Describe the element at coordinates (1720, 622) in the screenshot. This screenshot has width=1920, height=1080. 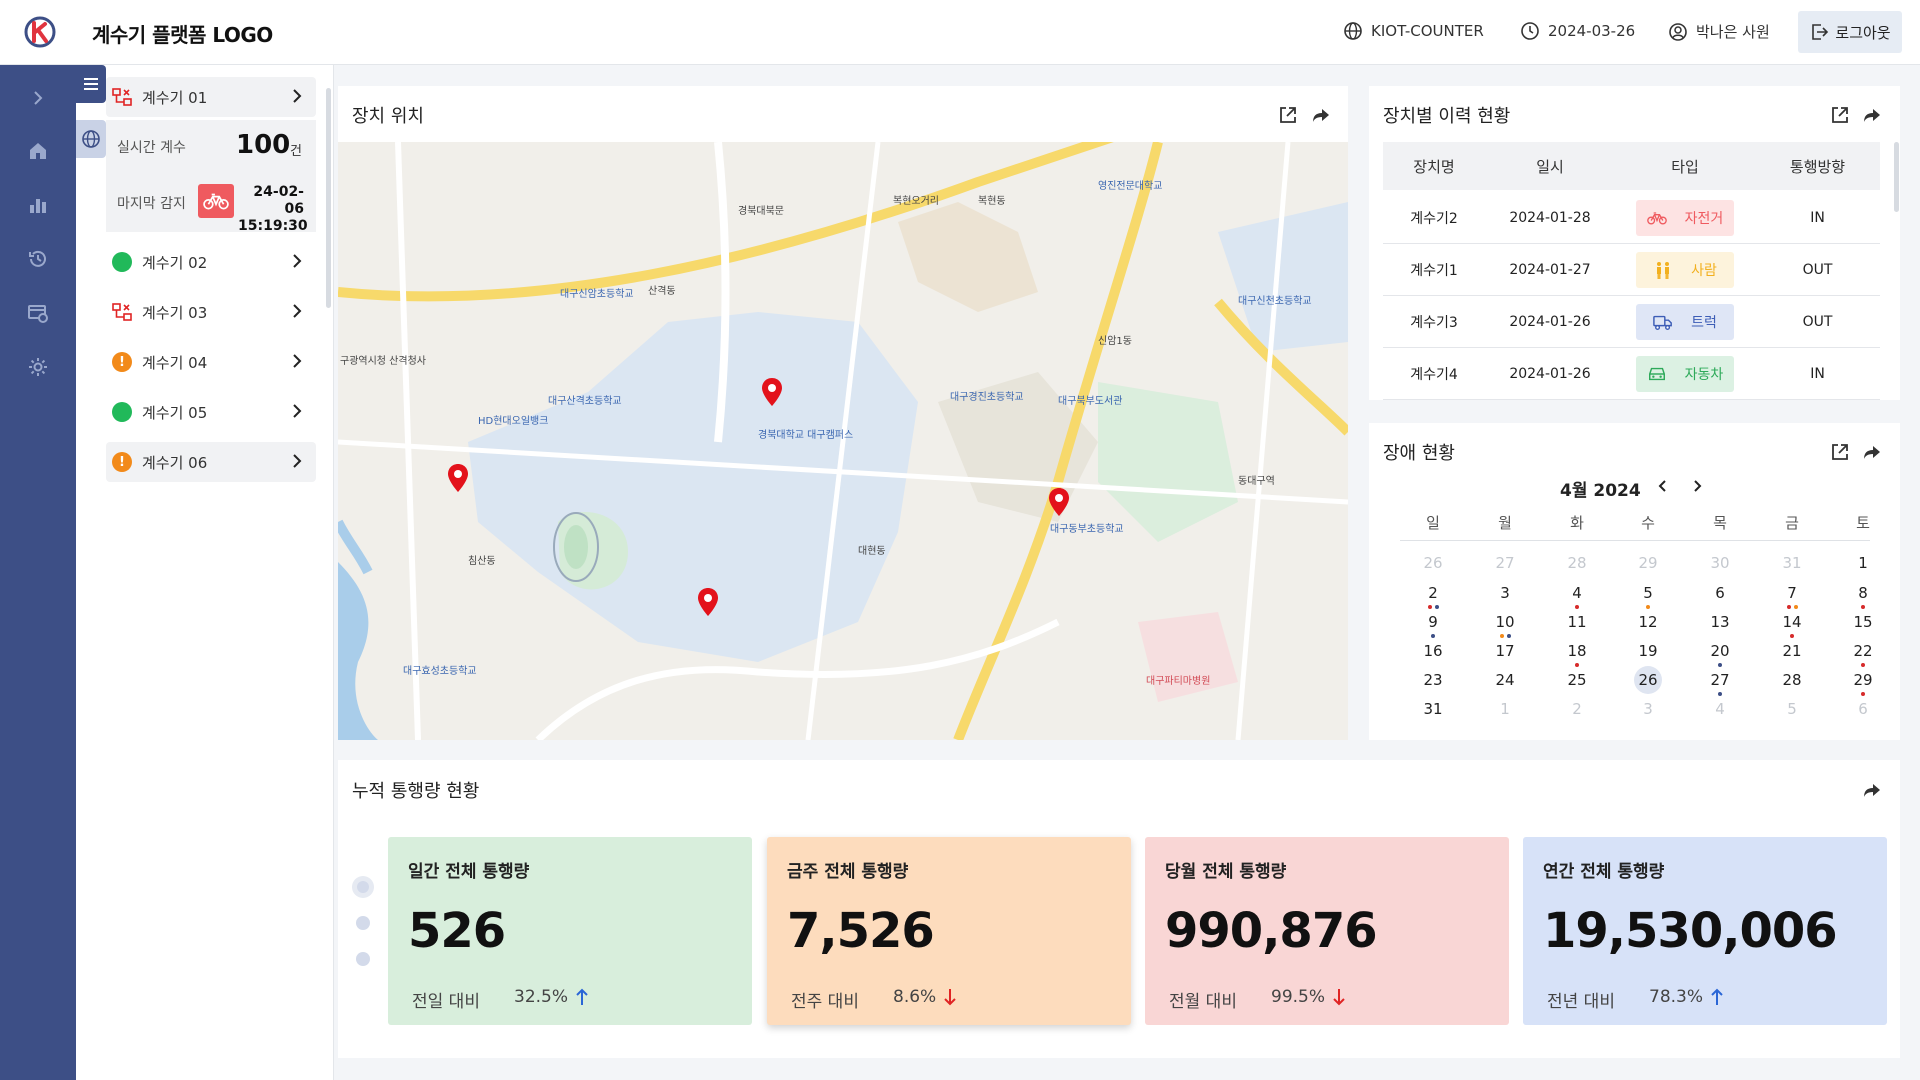
I see `calendar-day: 13` at that location.